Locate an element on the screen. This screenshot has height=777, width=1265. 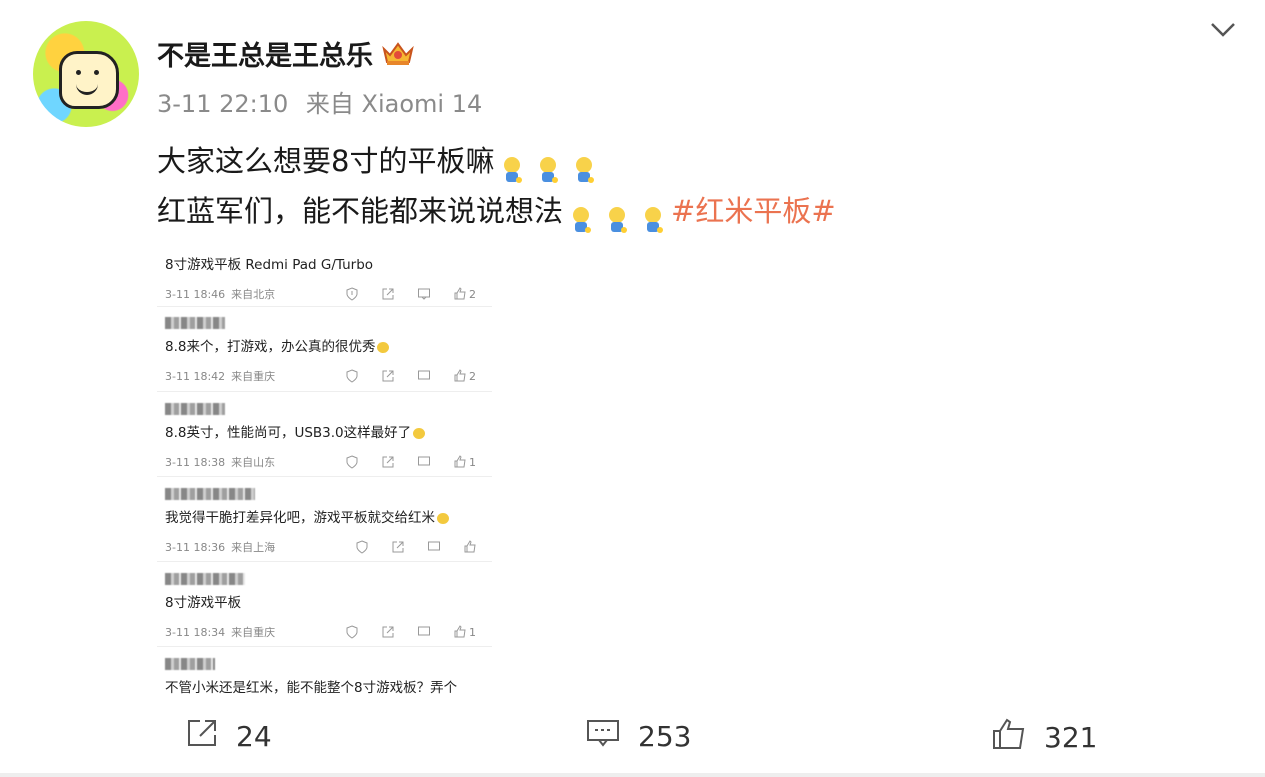
username-row: 不是王总是王总乐 is located at coordinates (286, 53).